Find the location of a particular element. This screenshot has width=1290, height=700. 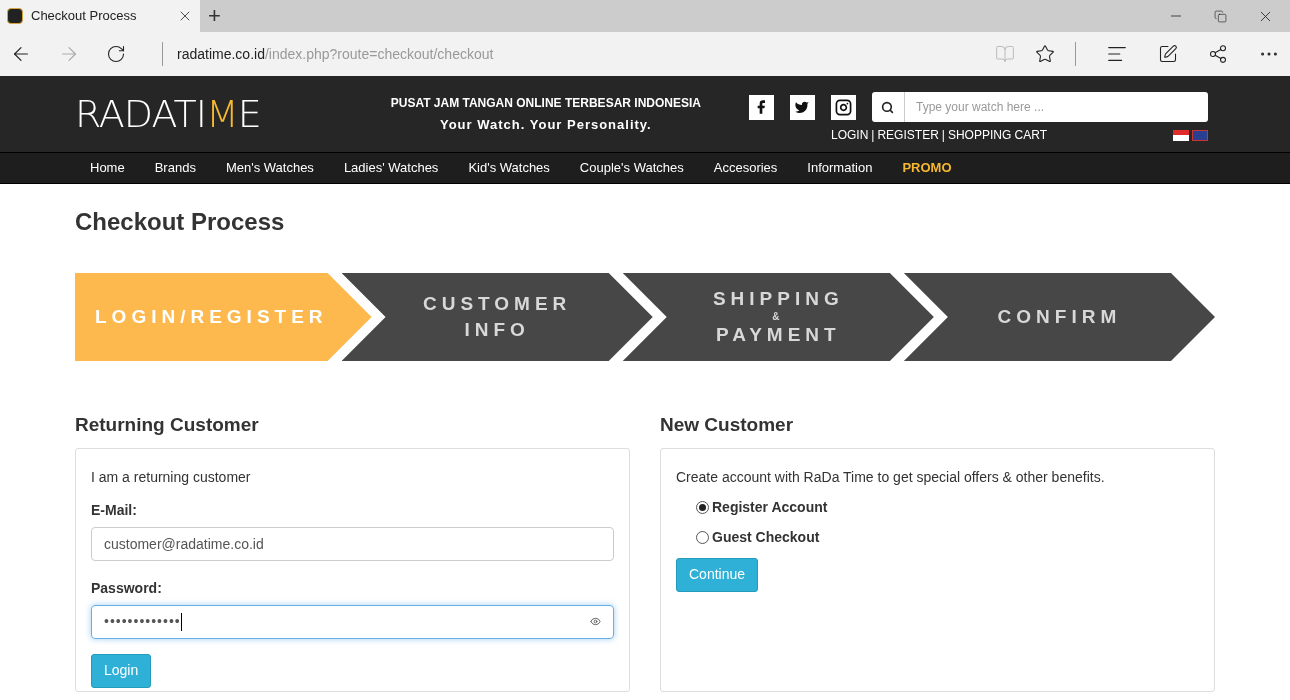

password-field: ••••••••••••• is located at coordinates (352, 621).